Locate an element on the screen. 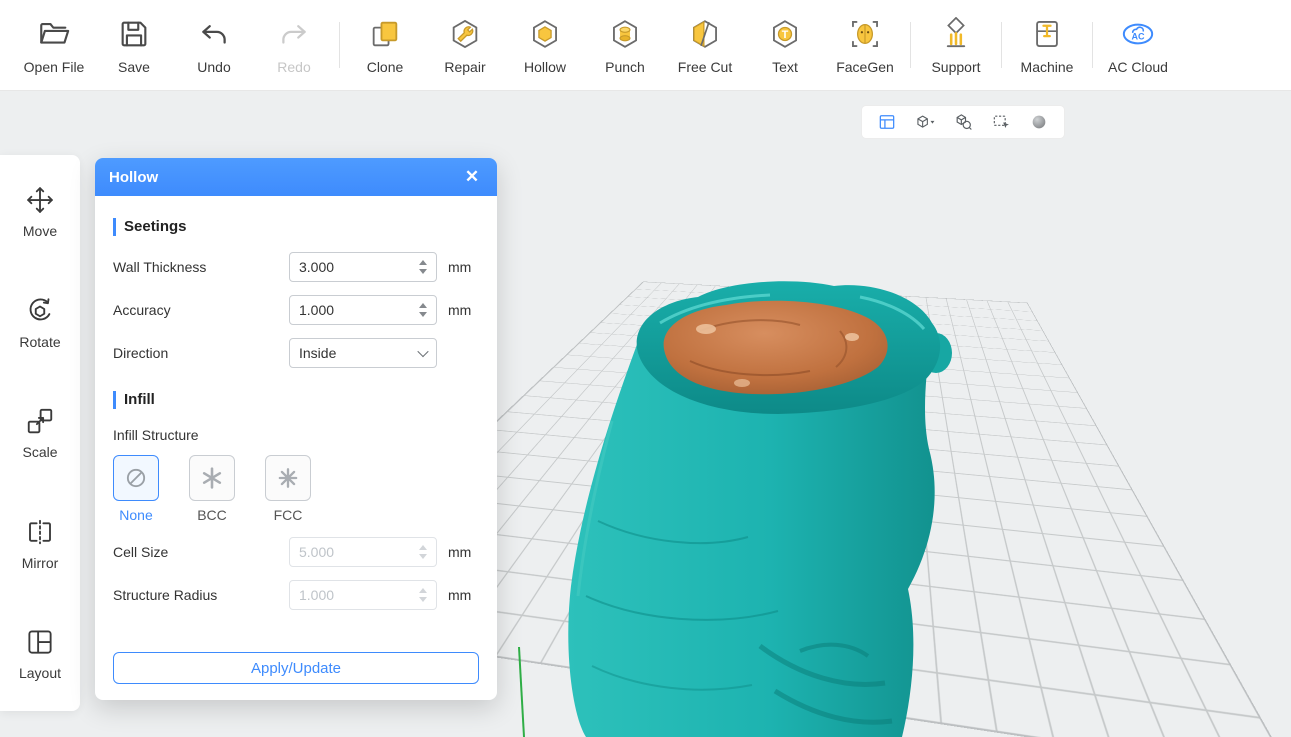 This screenshot has width=1291, height=737. toolbar-hollow: Hollow is located at coordinates (545, 45).